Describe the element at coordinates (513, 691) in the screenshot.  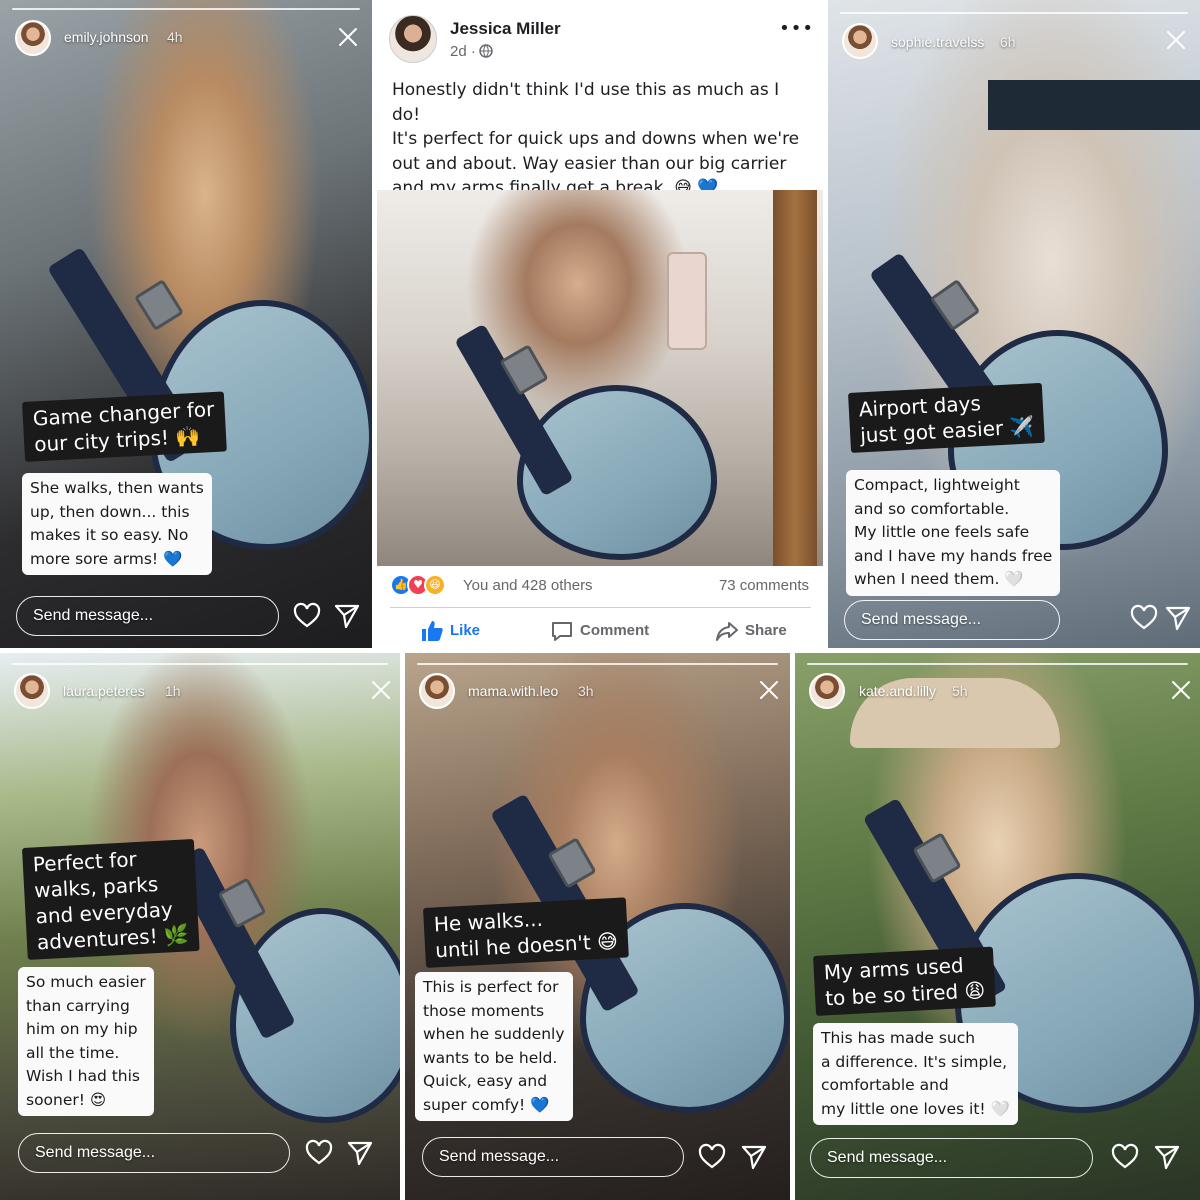
I see `story-username: mama.with.leo` at that location.